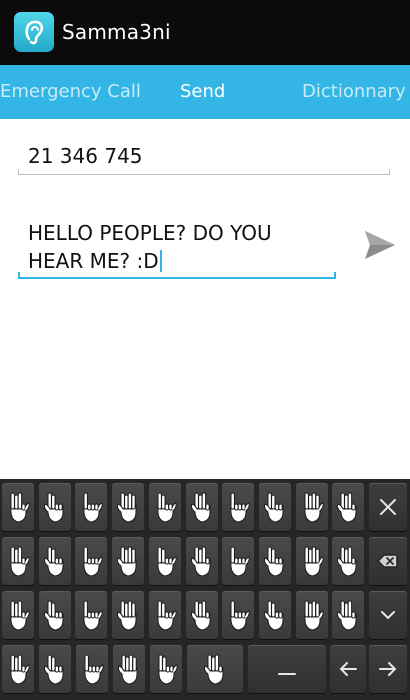 This screenshot has width=410, height=700. Describe the element at coordinates (177, 275) in the screenshot. I see `message-field-underline` at that location.